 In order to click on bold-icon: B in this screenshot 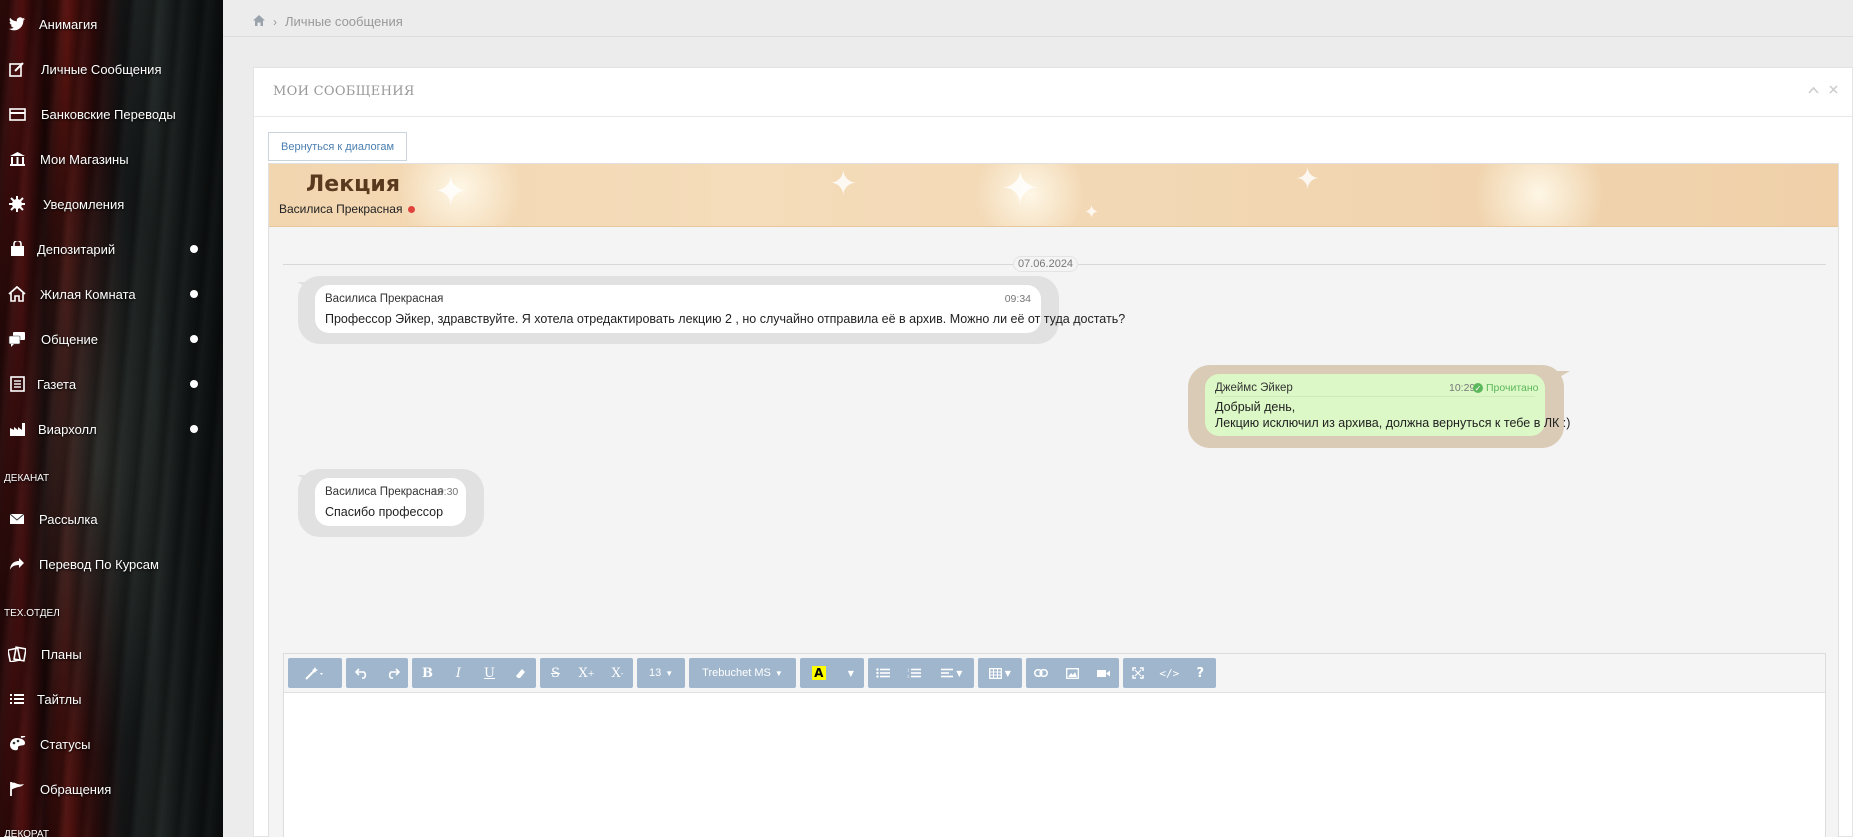, I will do `click(427, 673)`.